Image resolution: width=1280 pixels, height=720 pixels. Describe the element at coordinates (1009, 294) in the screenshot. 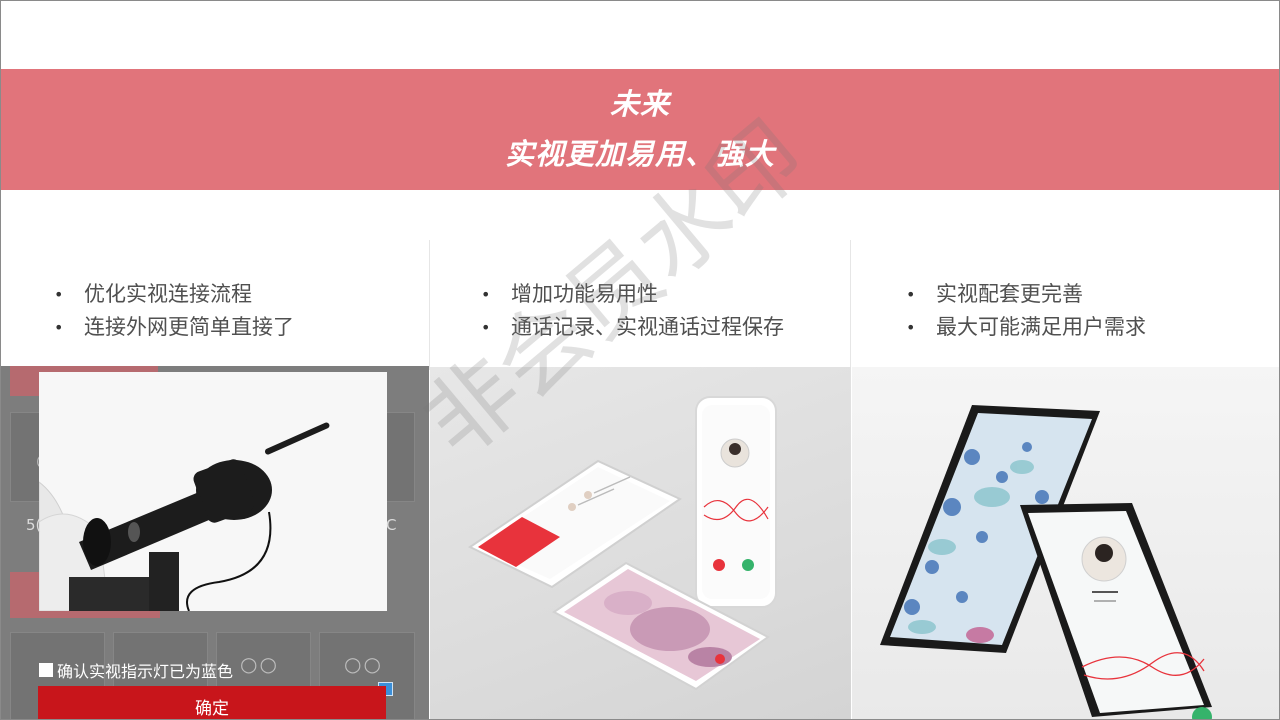

I see `bullet-text: 实视配套更完善` at that location.